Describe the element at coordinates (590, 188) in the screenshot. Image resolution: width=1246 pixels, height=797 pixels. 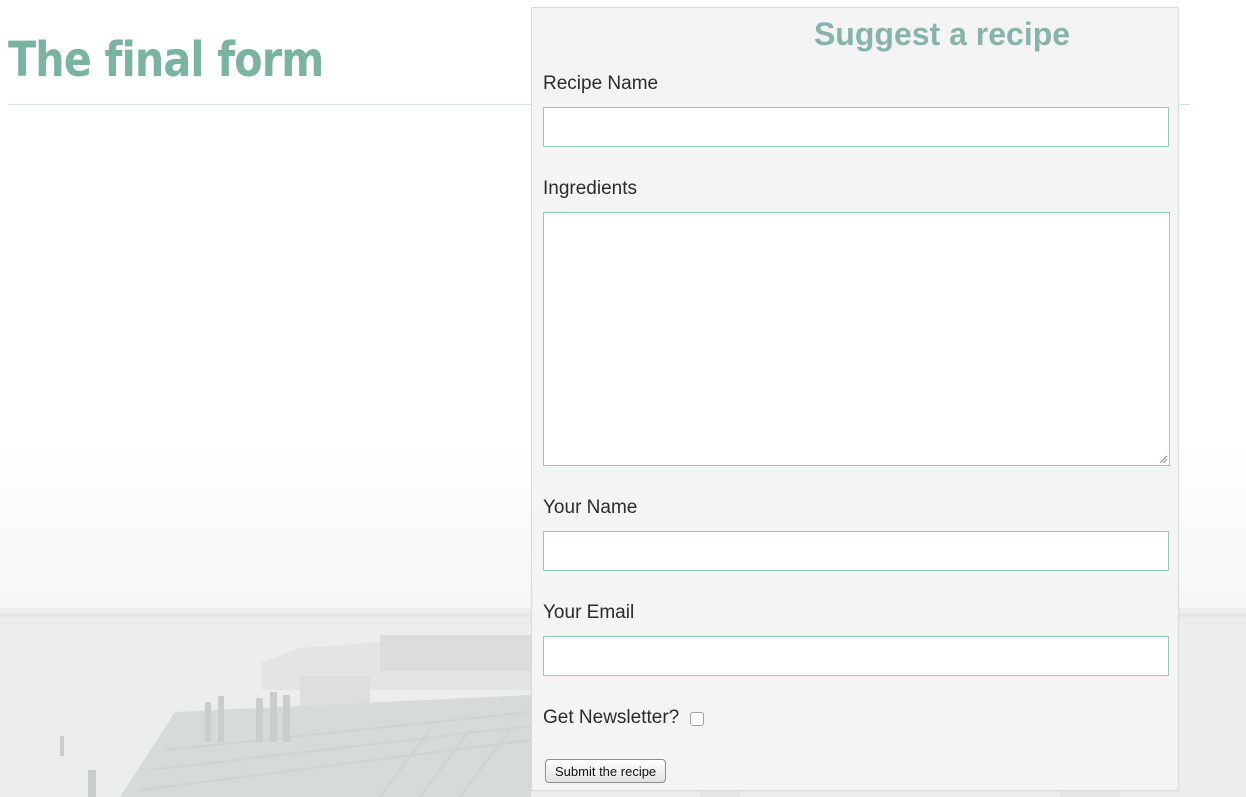
I see `ingredients-label: Ingredients` at that location.